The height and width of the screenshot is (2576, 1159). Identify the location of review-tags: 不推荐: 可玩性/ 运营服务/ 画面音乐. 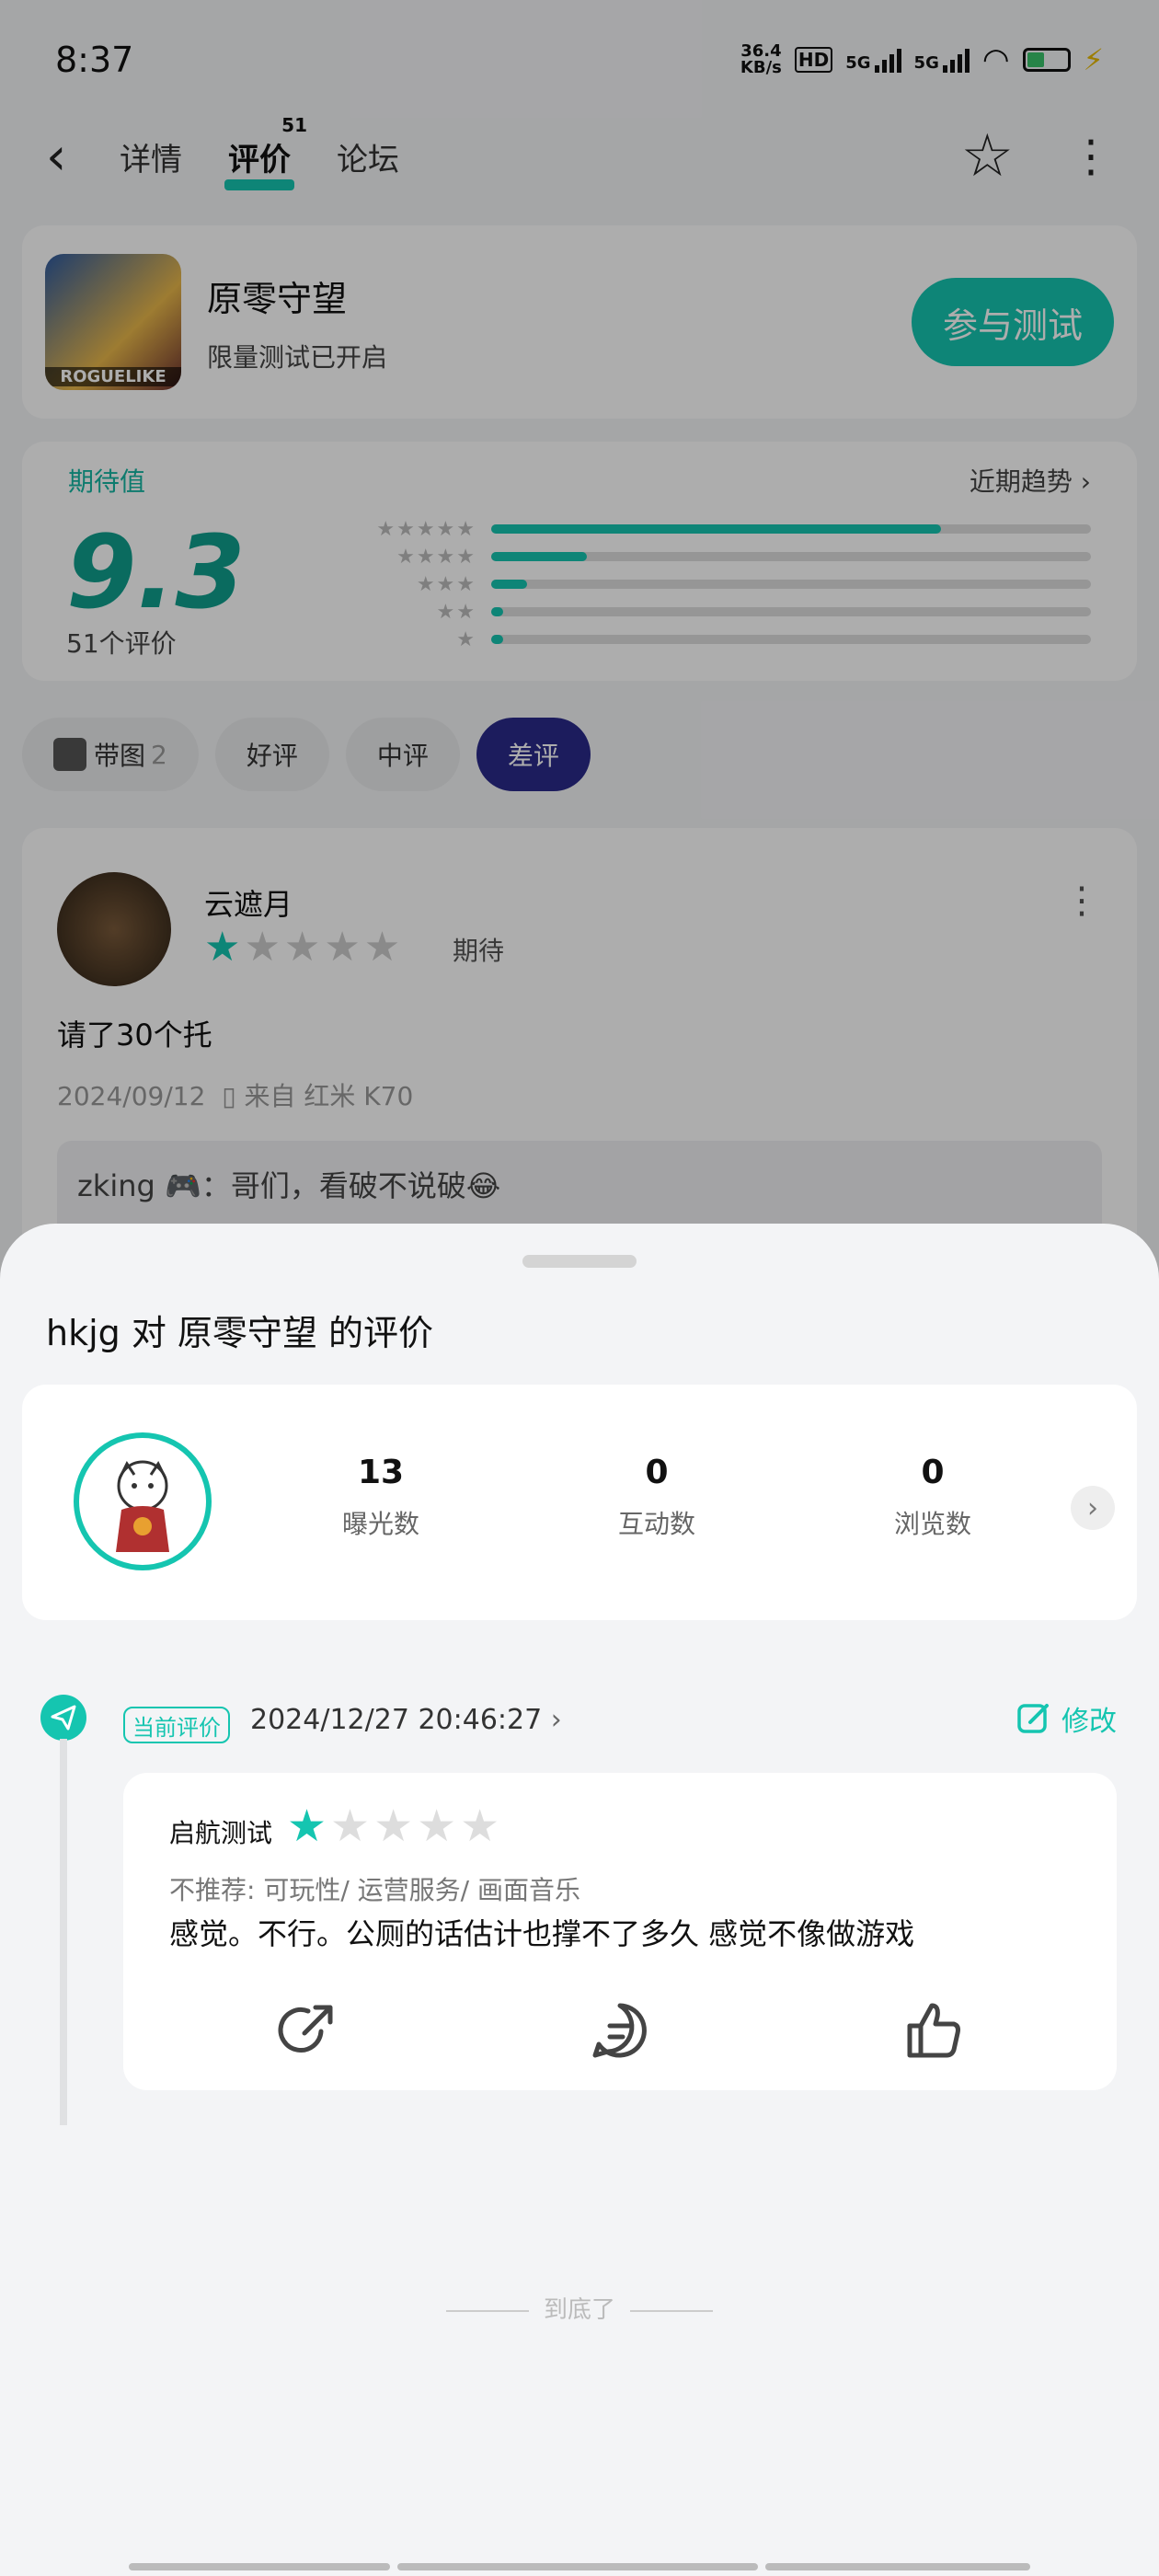
(375, 1890).